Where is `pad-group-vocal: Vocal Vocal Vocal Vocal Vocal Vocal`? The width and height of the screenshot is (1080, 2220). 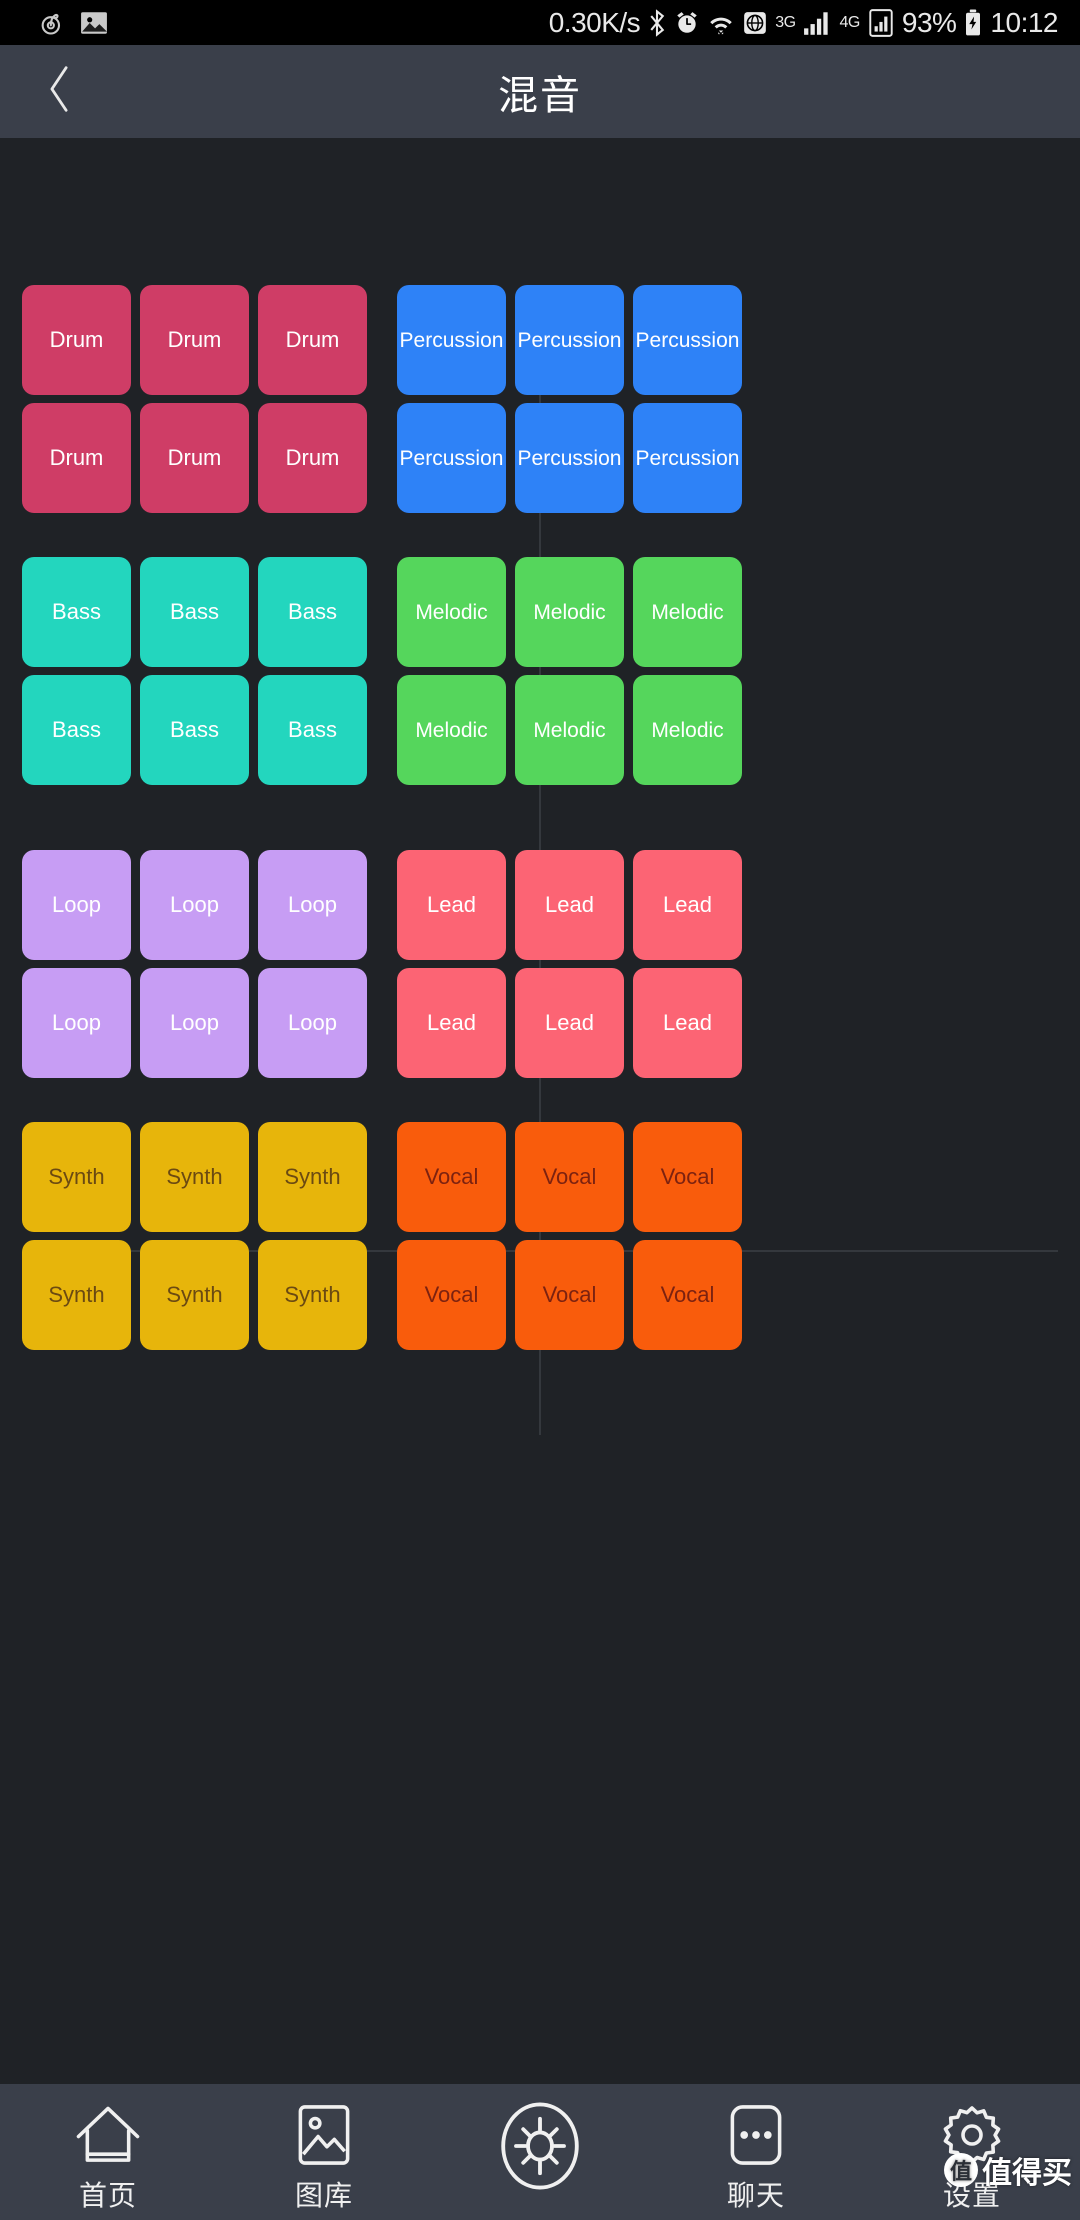
pad-group-vocal: Vocal Vocal Vocal Vocal Vocal Vocal is located at coordinates (569, 1236).